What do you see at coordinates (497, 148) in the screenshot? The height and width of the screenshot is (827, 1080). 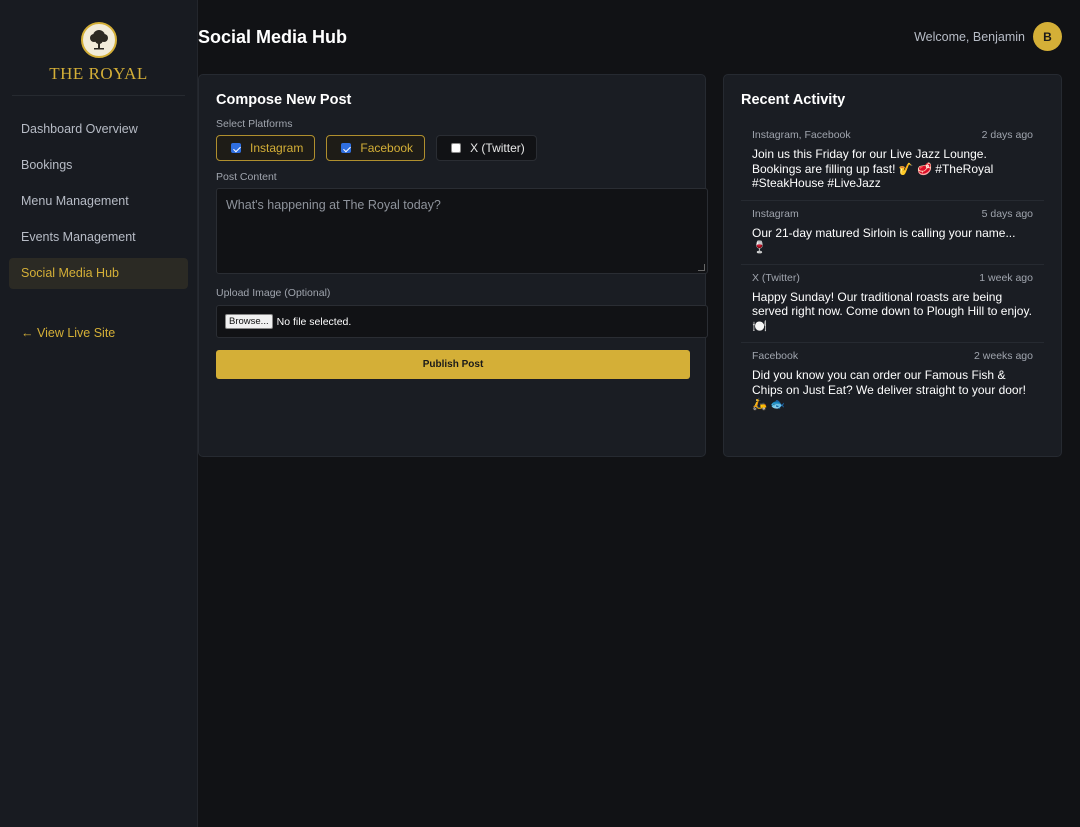 I see `platform-label: X (Twitter)` at bounding box center [497, 148].